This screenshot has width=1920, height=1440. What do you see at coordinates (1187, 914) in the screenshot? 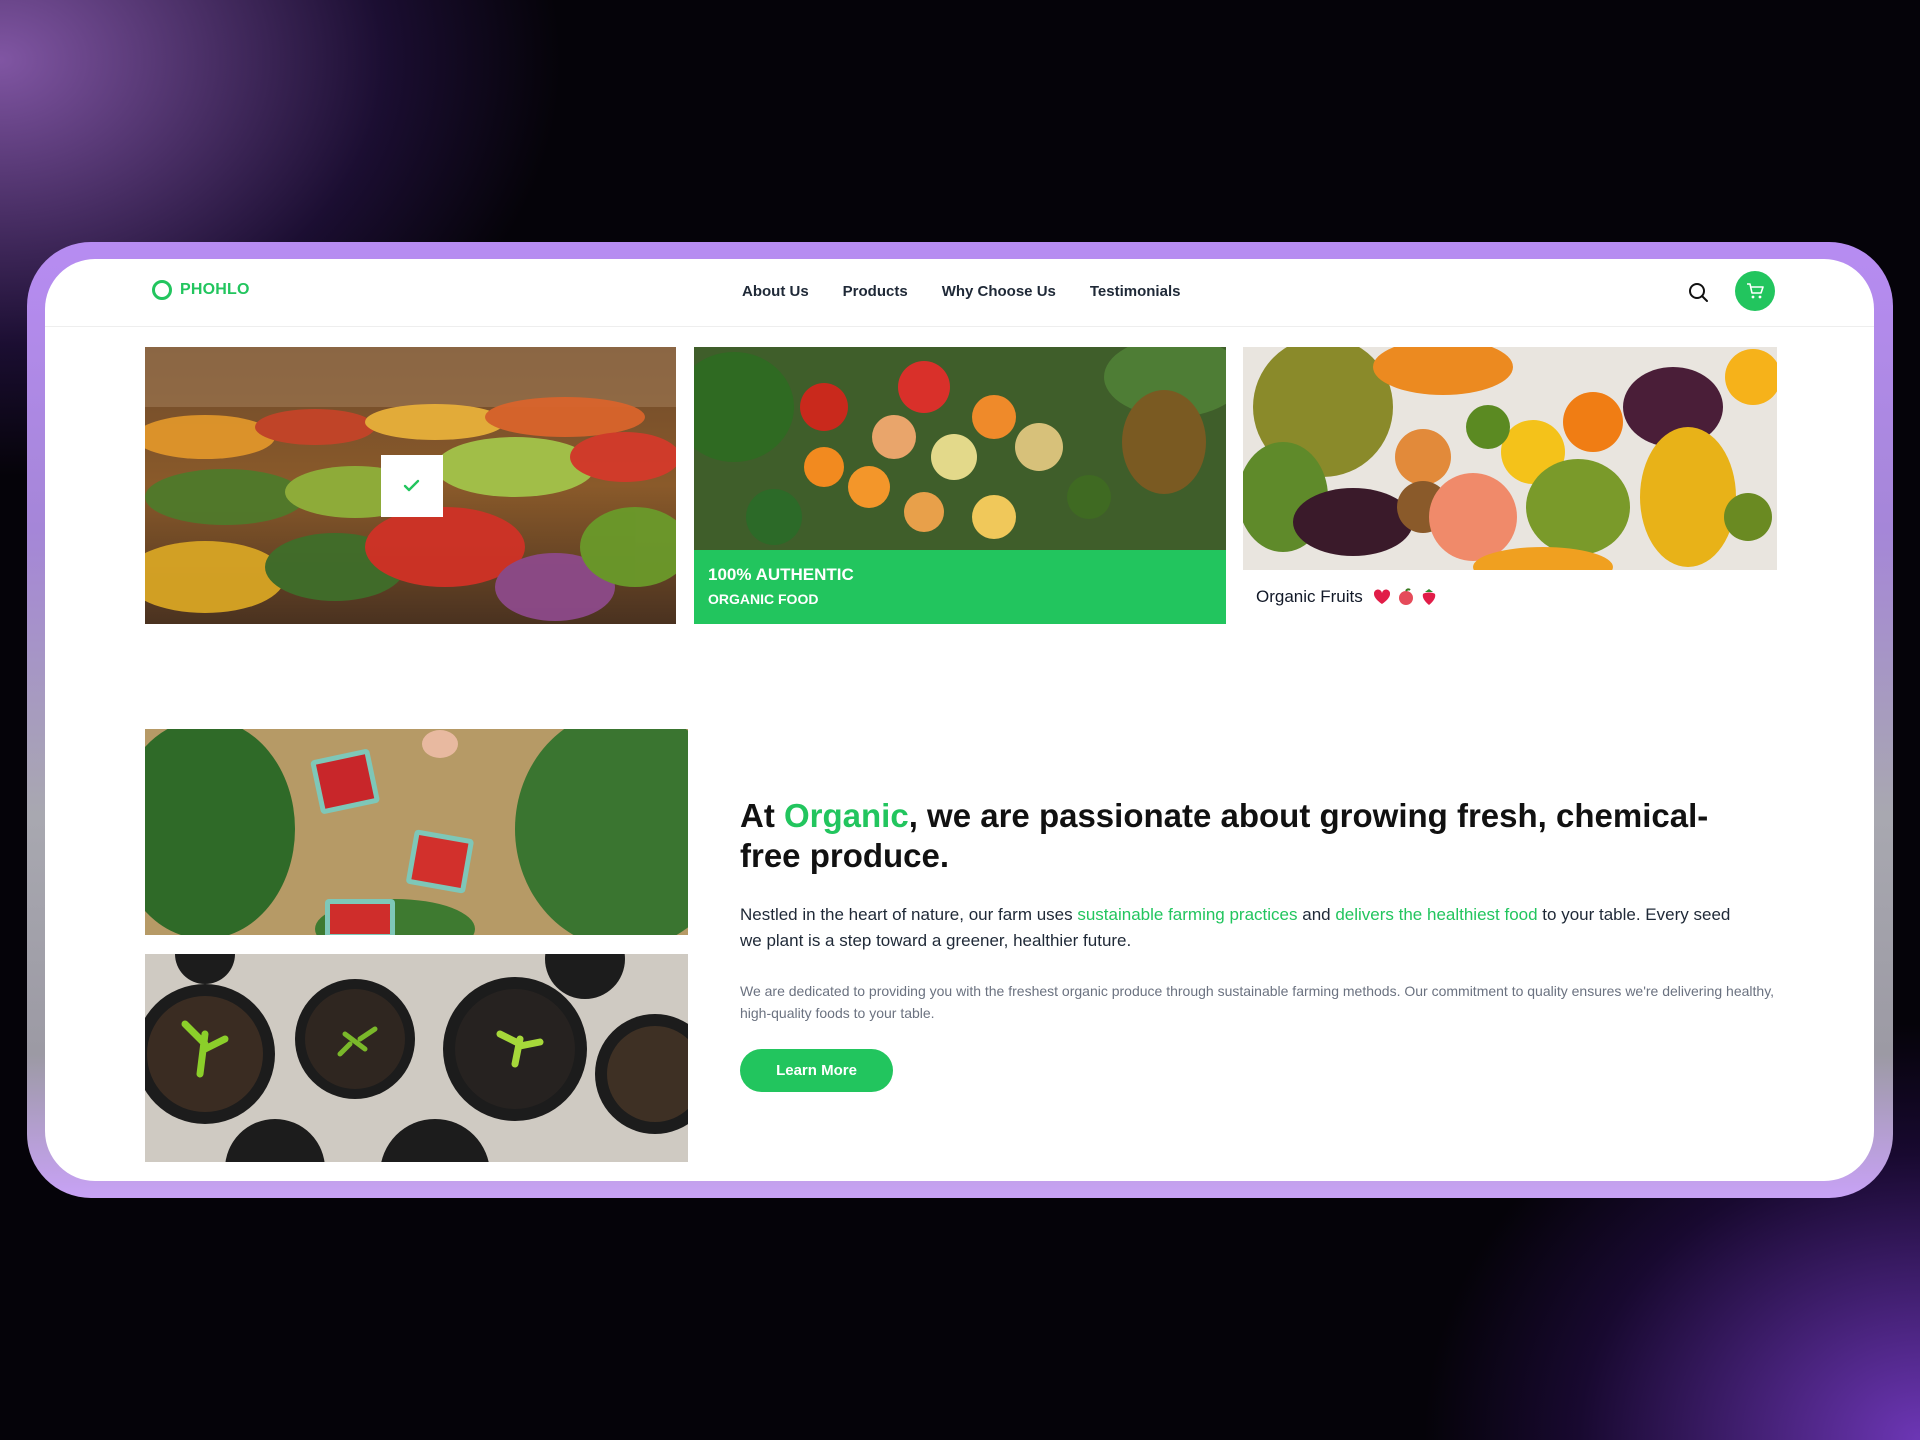
I see `lead-highlight-1: sustainable farming practices` at bounding box center [1187, 914].